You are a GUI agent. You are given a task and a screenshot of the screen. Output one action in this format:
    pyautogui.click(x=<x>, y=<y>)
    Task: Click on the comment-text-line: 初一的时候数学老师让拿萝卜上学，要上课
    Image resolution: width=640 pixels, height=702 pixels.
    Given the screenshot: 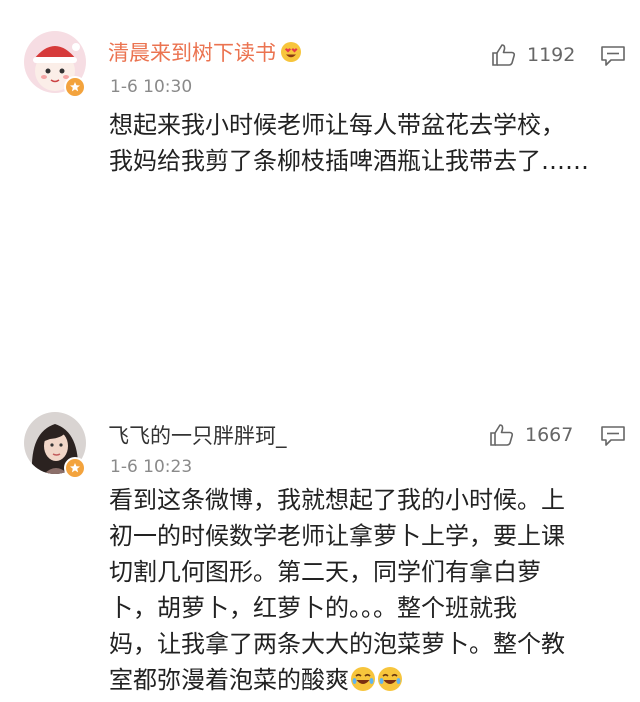 What is the action you would take?
    pyautogui.click(x=337, y=536)
    